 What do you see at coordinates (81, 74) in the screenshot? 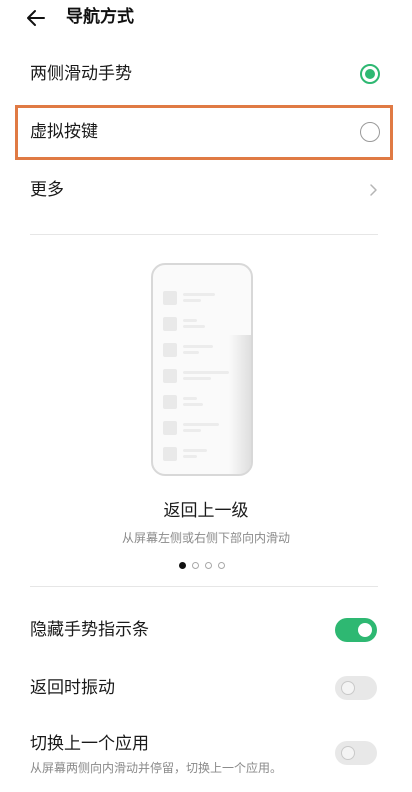
I see `option-gesture-label: 两侧滑动手势` at bounding box center [81, 74].